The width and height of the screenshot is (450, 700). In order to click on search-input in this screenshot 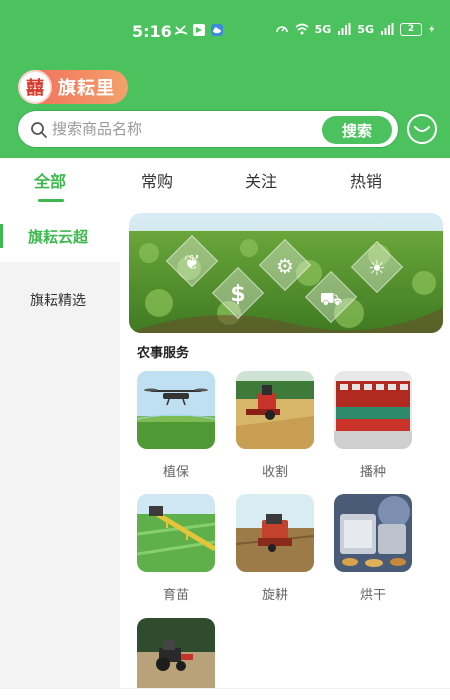, I will do `click(182, 129)`.